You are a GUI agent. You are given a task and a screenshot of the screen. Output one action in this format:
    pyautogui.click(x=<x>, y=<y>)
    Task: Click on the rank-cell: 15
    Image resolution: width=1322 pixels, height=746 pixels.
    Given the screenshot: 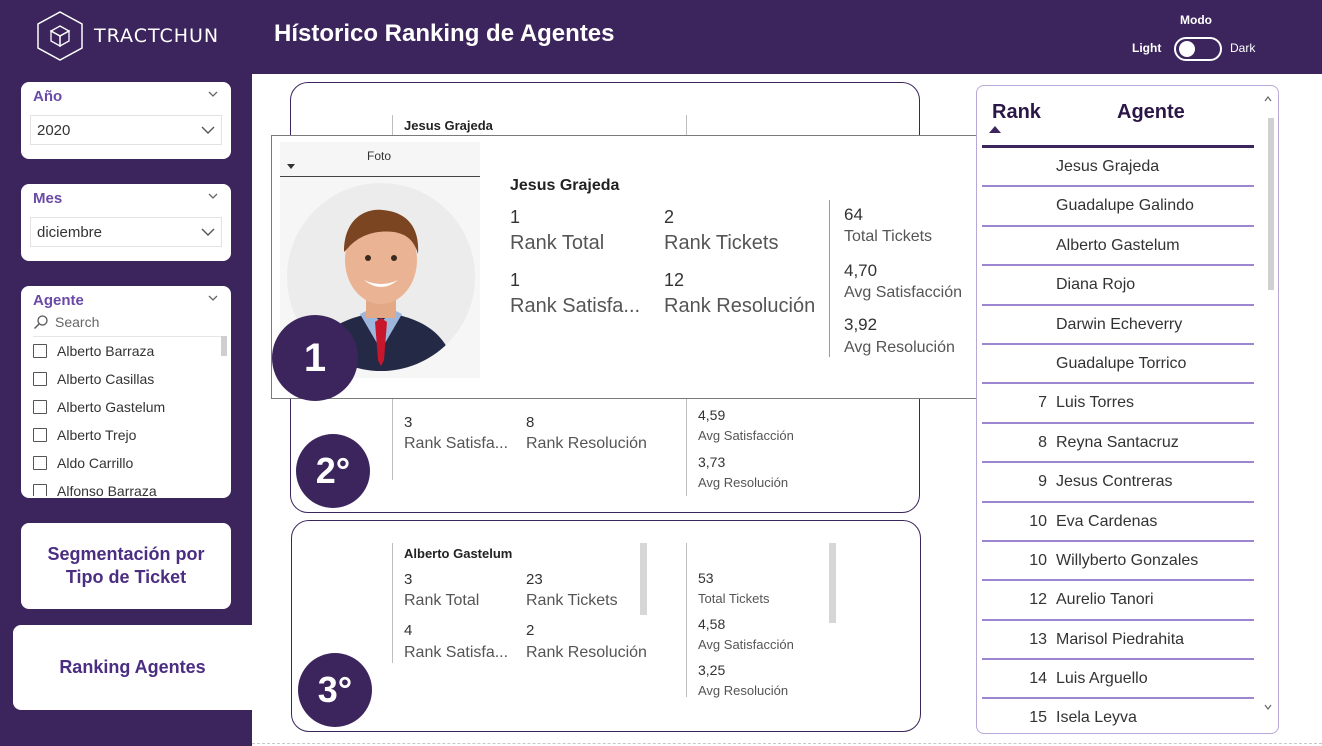 What is the action you would take?
    pyautogui.click(x=1038, y=718)
    